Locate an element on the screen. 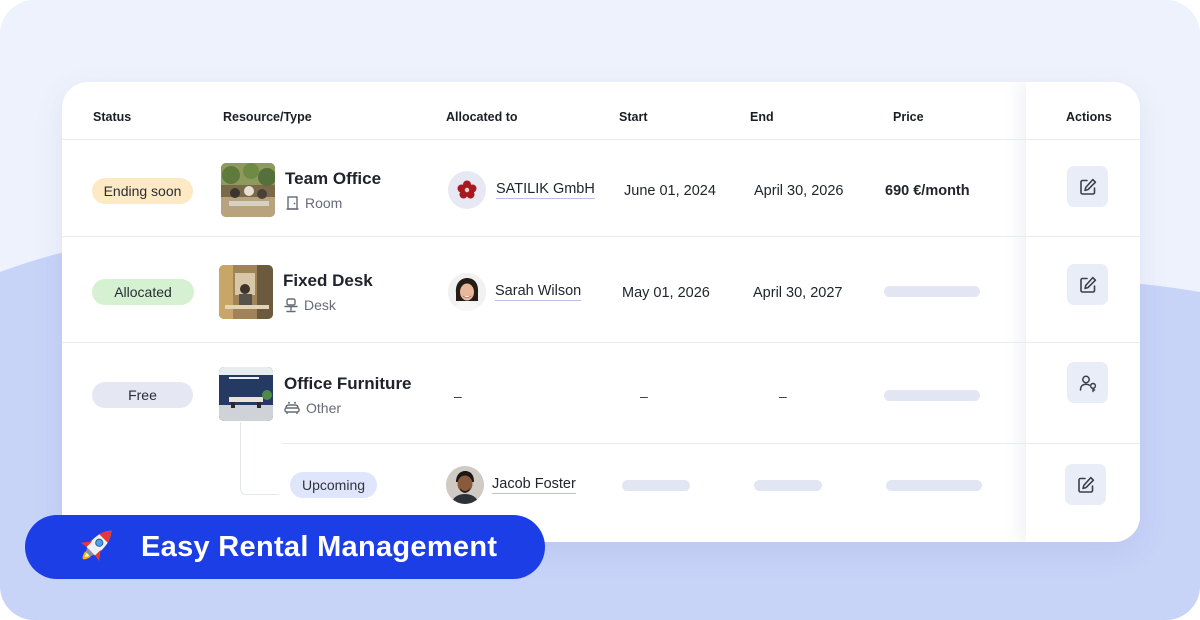 This screenshot has height=620, width=1200. assign-user-button is located at coordinates (1087, 382).